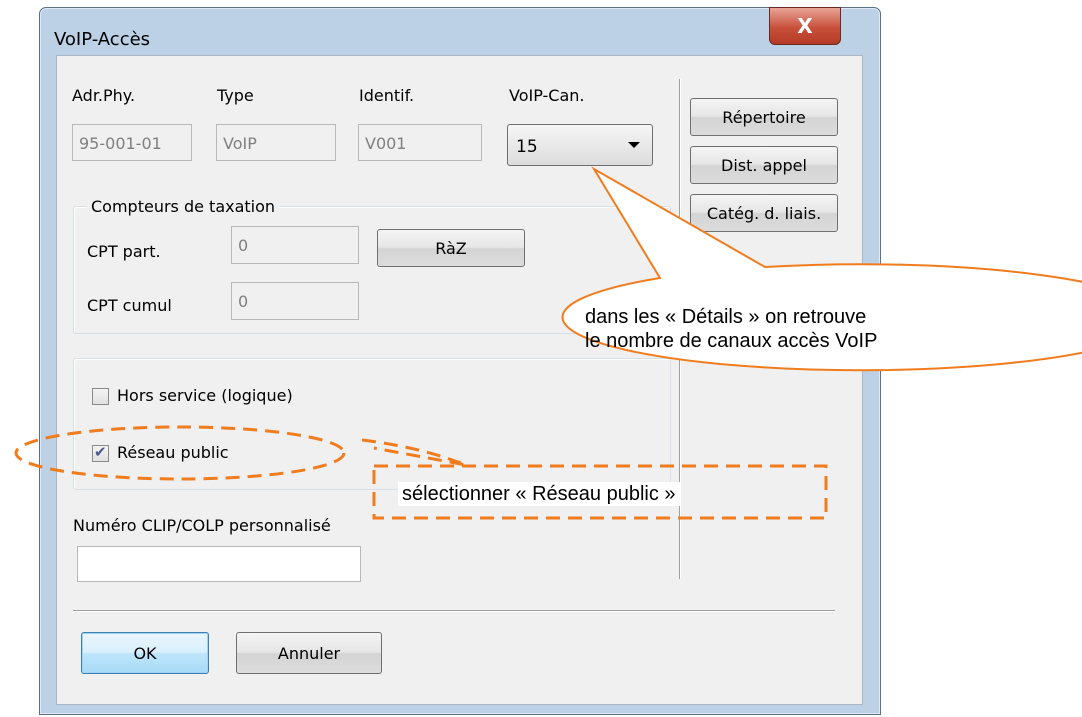 This screenshot has height=717, width=1082. I want to click on reseau-public-highlight, so click(180, 453).